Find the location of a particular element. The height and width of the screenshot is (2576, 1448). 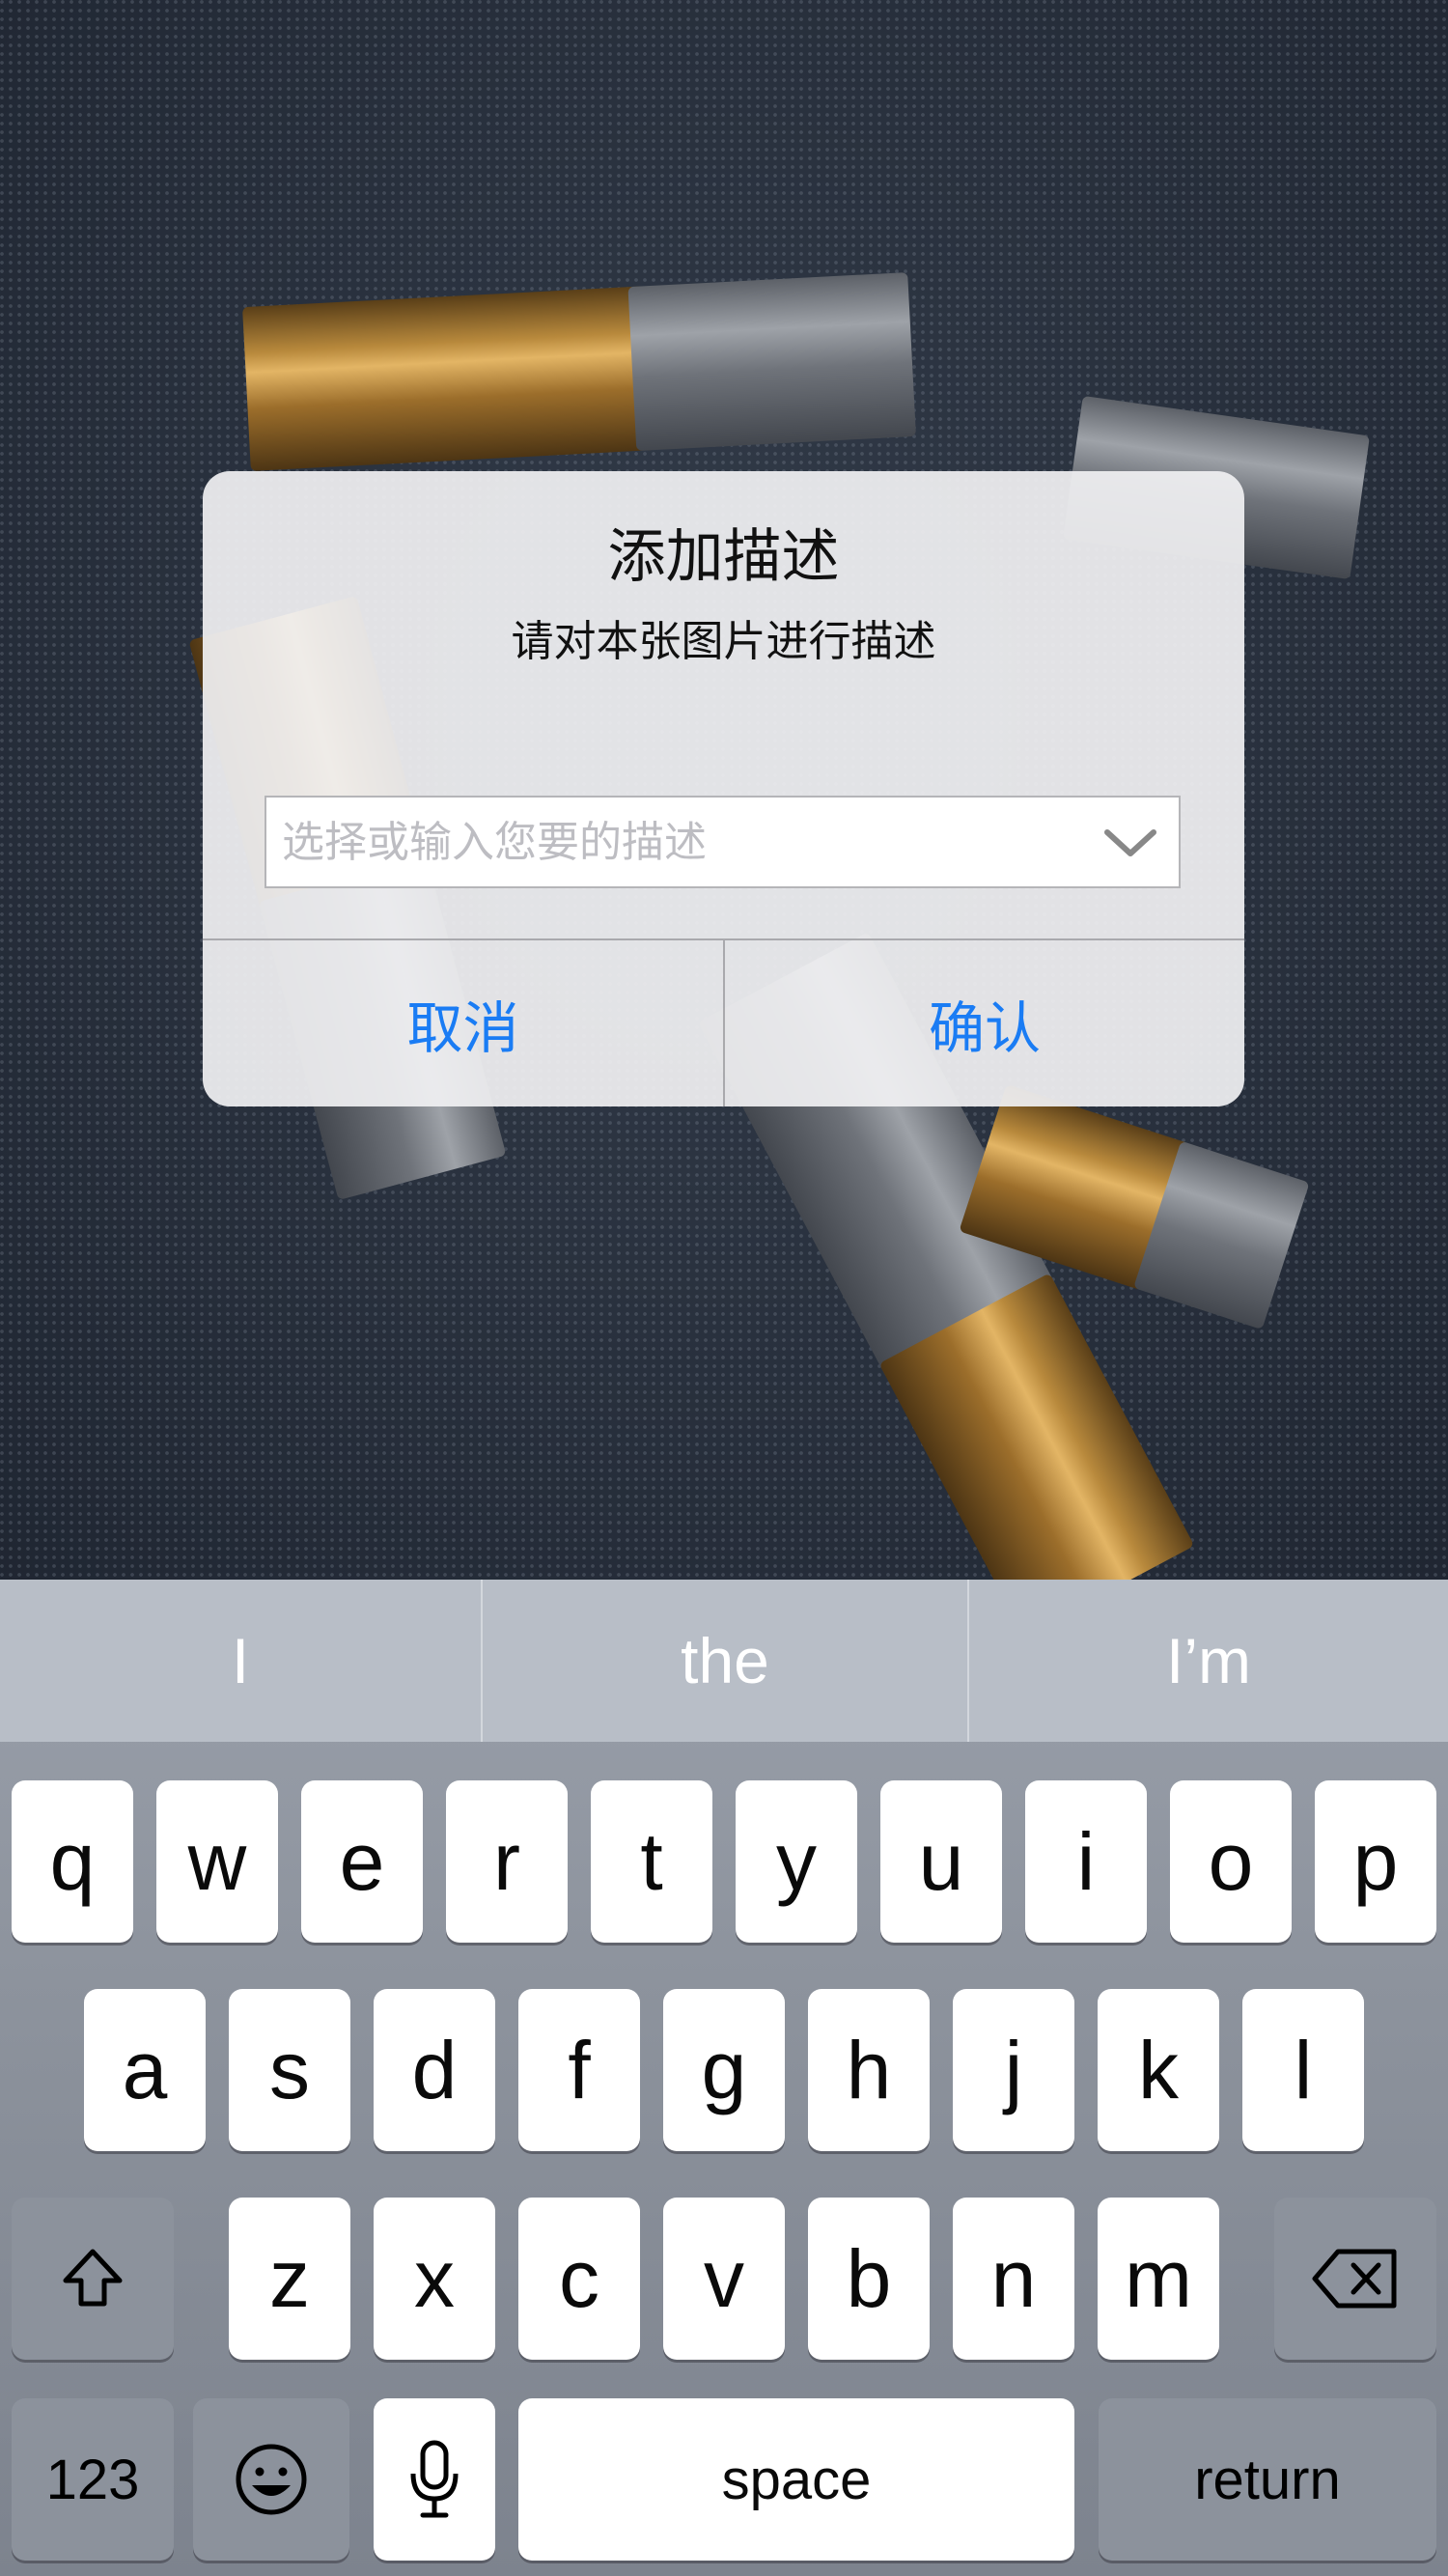

delete-key is located at coordinates (1355, 2279).